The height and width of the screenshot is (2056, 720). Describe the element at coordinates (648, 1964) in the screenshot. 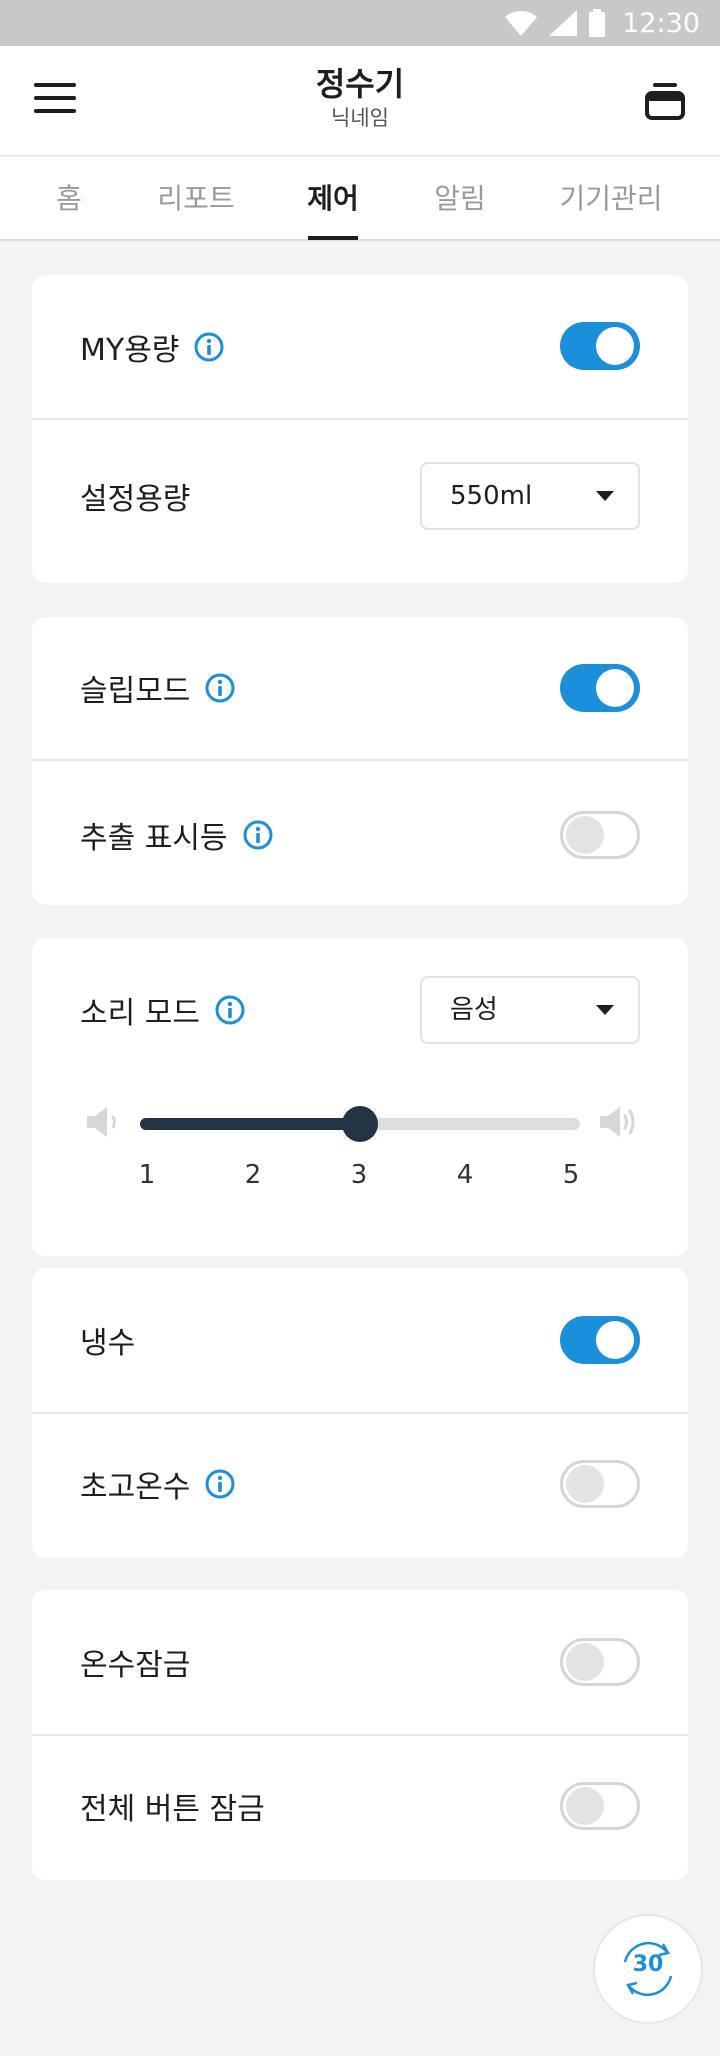

I see `timer-value: 30` at that location.